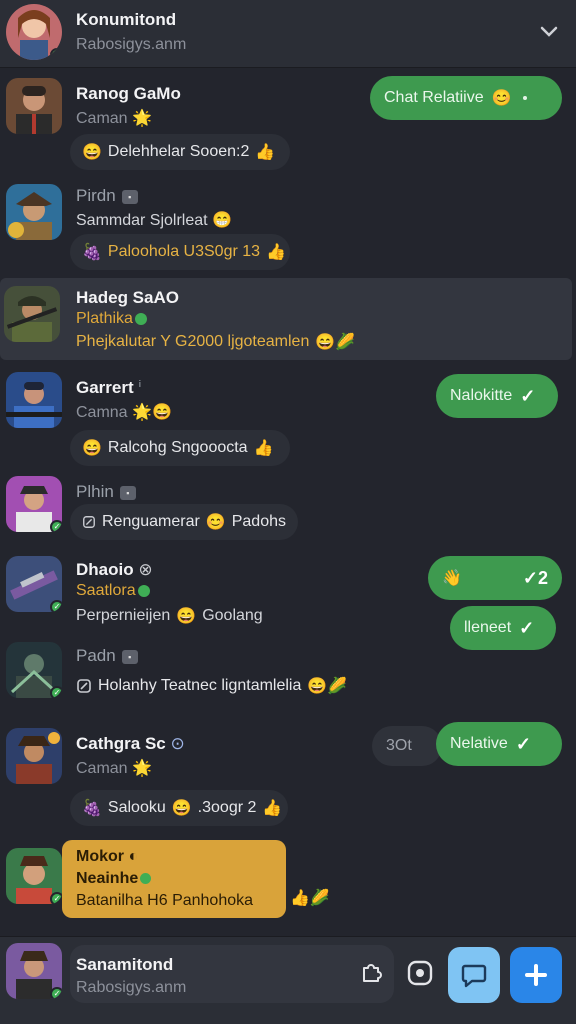  I want to click on bottom-bar: ✓ Sanamitond Rabosigys.anm, so click(288, 980).